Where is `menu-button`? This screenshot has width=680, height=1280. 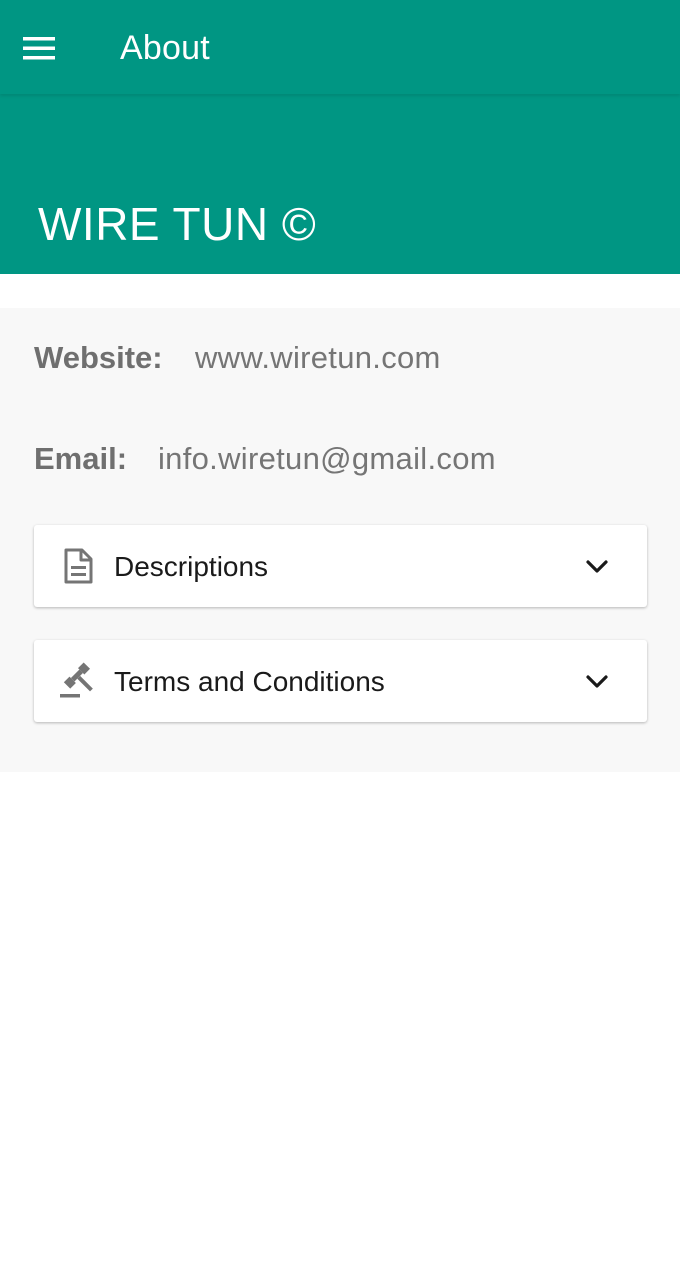
menu-button is located at coordinates (46, 48).